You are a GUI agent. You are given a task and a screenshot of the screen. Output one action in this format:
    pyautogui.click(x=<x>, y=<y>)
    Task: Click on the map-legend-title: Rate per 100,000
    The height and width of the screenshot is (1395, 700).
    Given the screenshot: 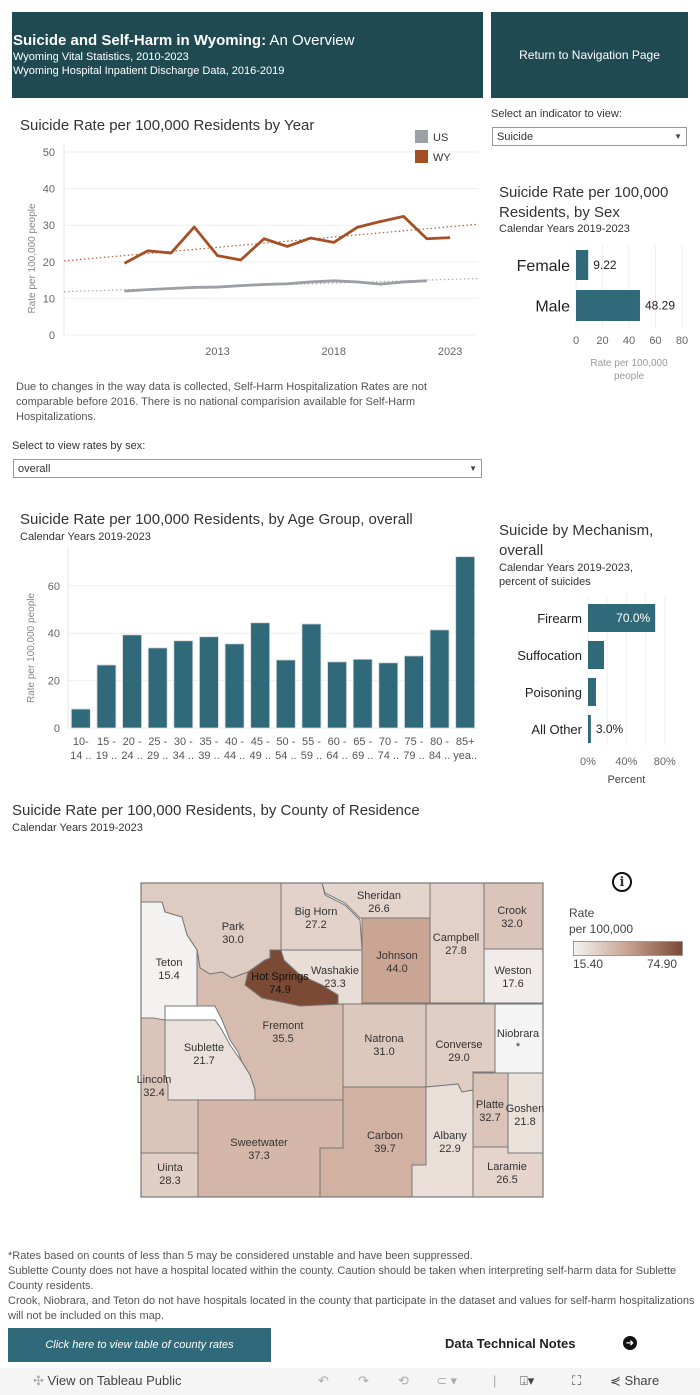 What is the action you would take?
    pyautogui.click(x=601, y=921)
    